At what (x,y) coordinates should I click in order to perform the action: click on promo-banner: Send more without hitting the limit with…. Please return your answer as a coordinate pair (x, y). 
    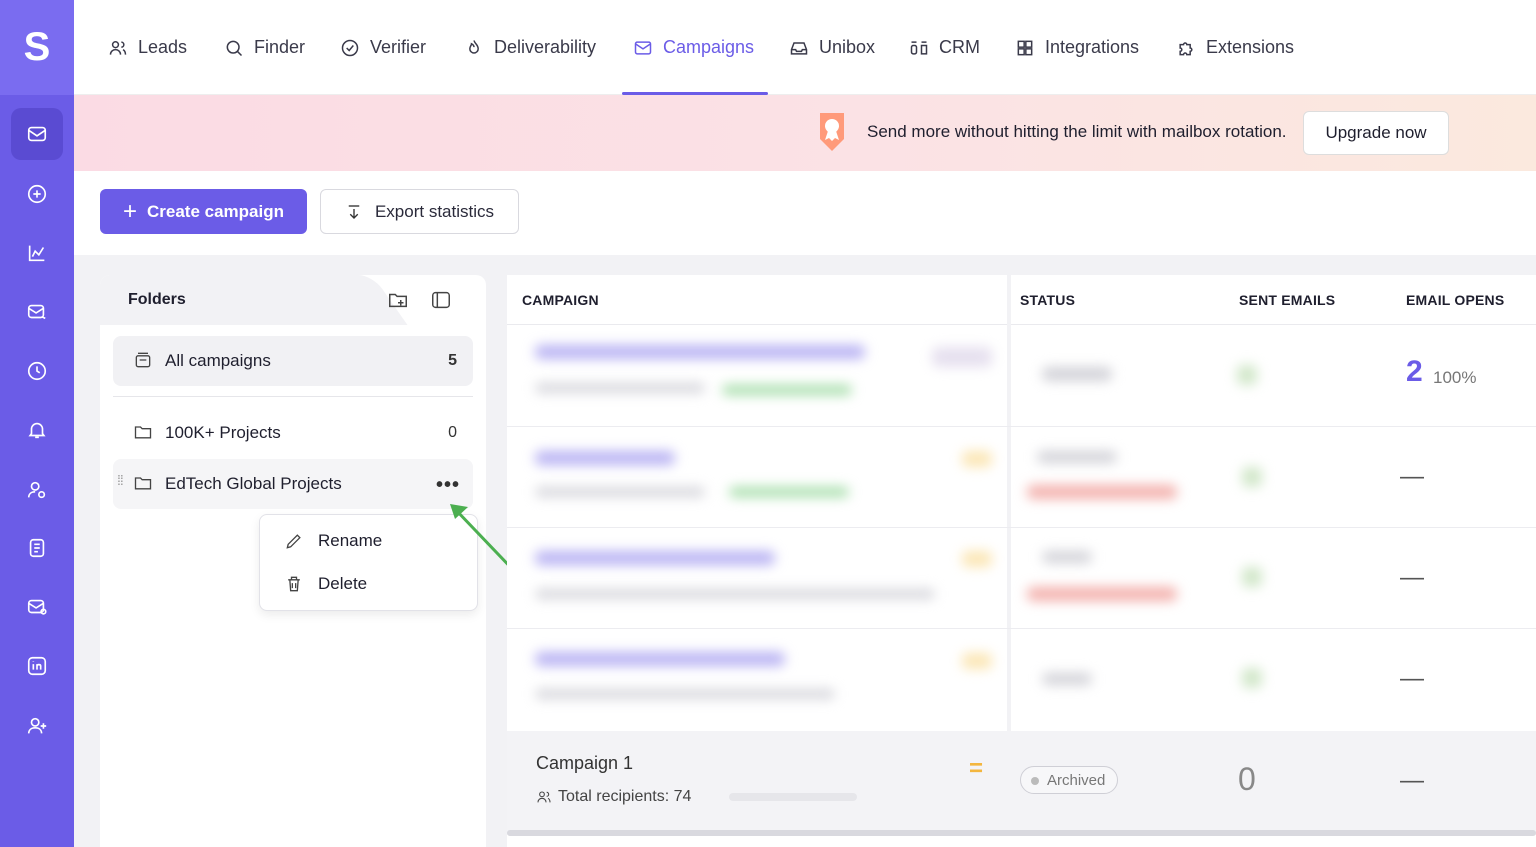
    Looking at the image, I should click on (805, 133).